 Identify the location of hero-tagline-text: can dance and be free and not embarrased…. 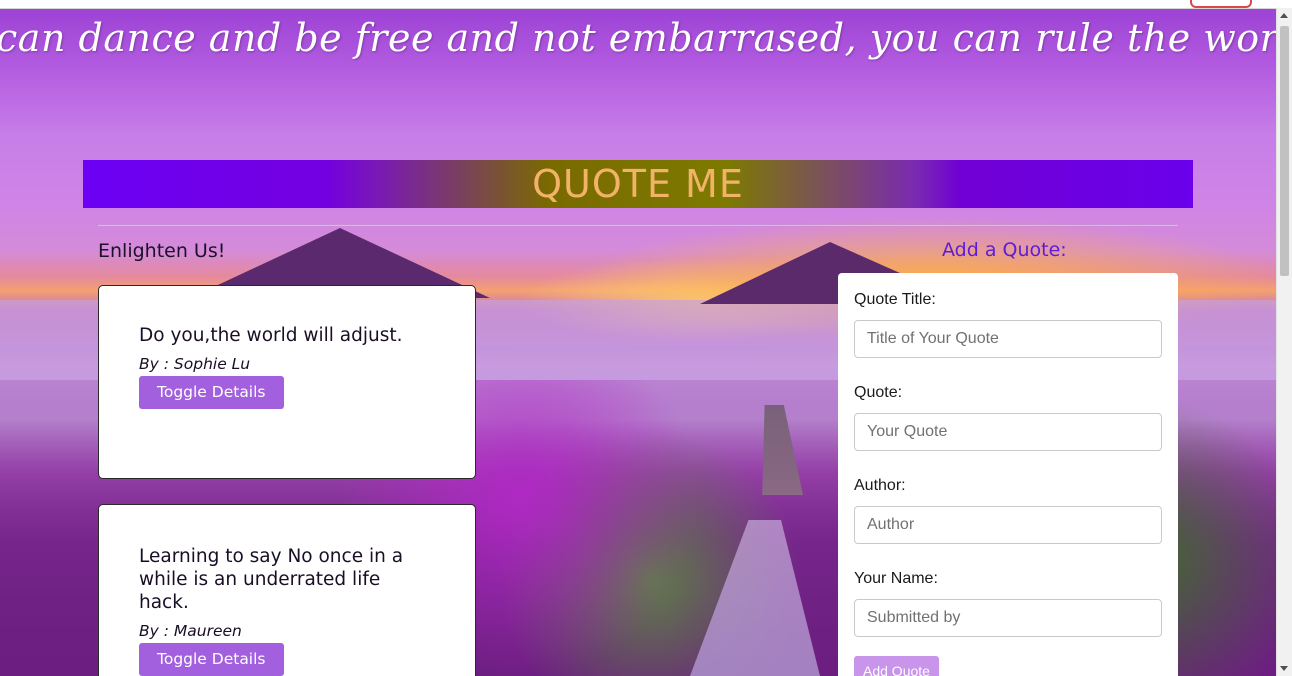
(638, 38).